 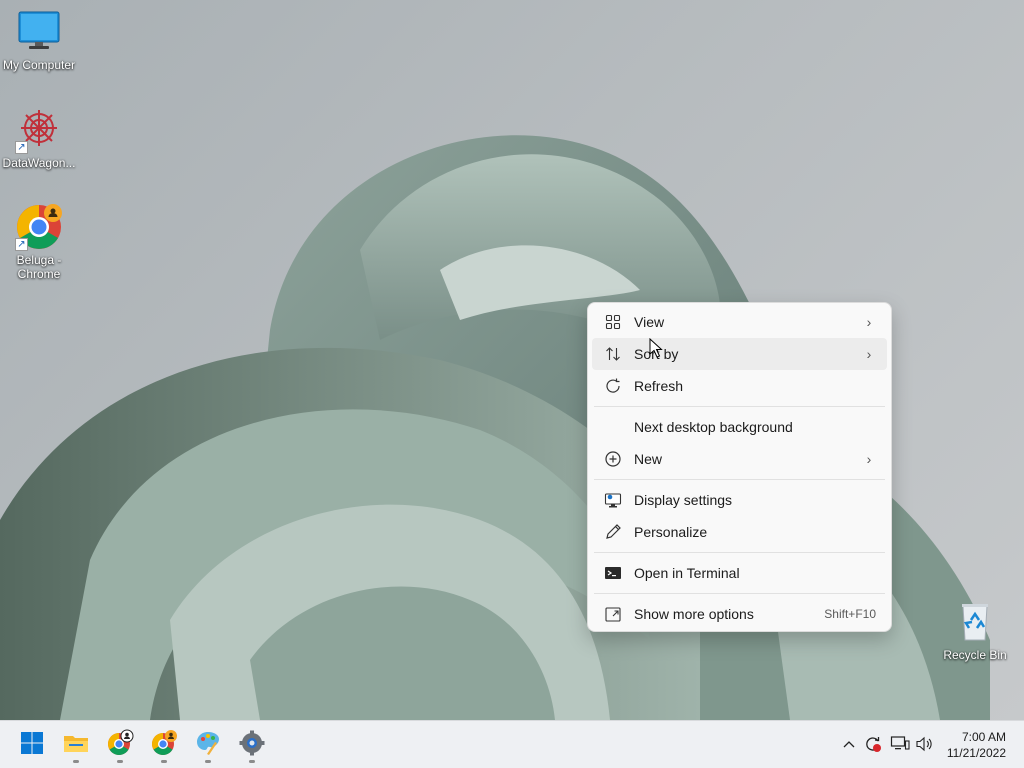 I want to click on clock-time: 7:00 AM, so click(x=983, y=737).